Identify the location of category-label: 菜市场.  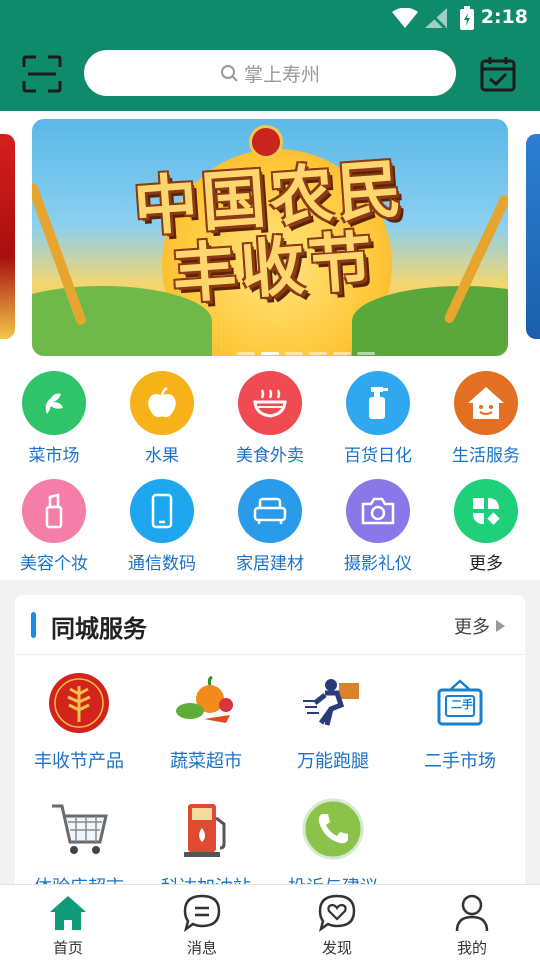
(54, 456).